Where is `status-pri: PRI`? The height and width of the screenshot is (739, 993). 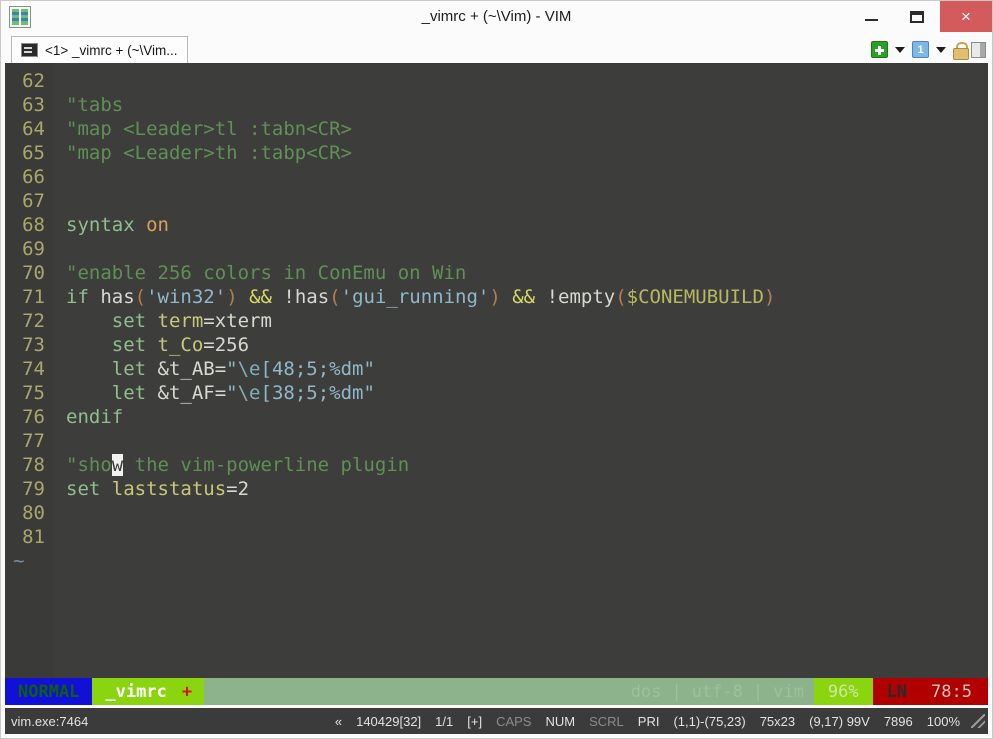 status-pri: PRI is located at coordinates (649, 721).